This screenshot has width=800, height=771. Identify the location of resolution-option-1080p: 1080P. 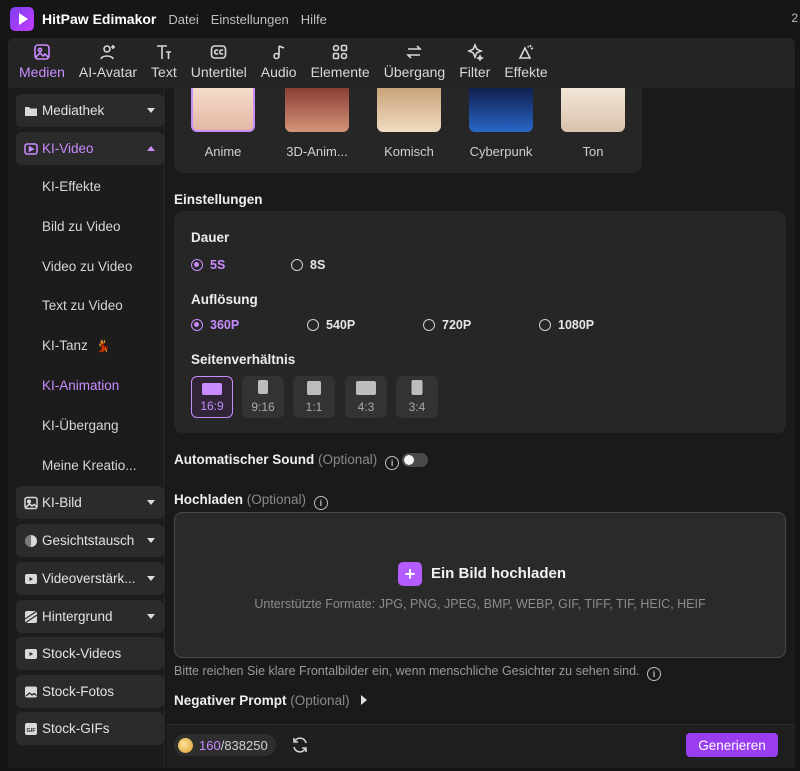
(566, 325).